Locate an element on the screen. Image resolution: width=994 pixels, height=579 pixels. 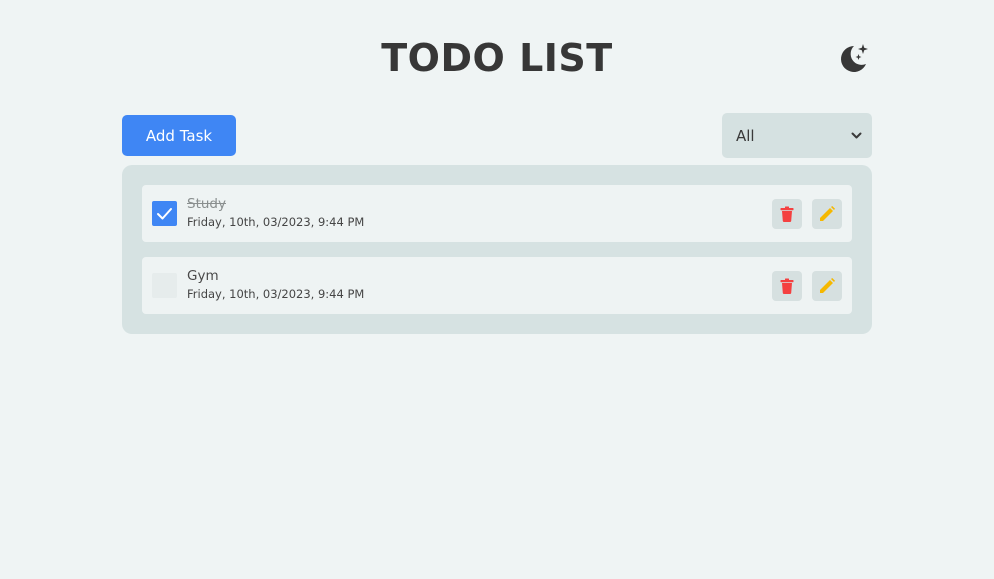
task-title: Study is located at coordinates (206, 204).